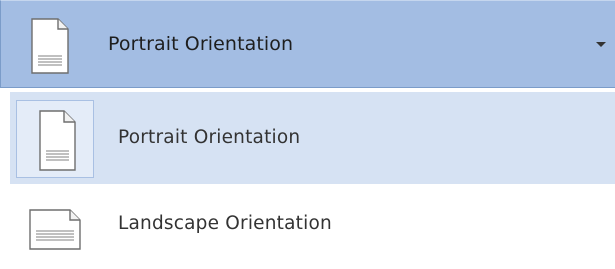  I want to click on menu-item-label: Landscape Orientation, so click(225, 223).